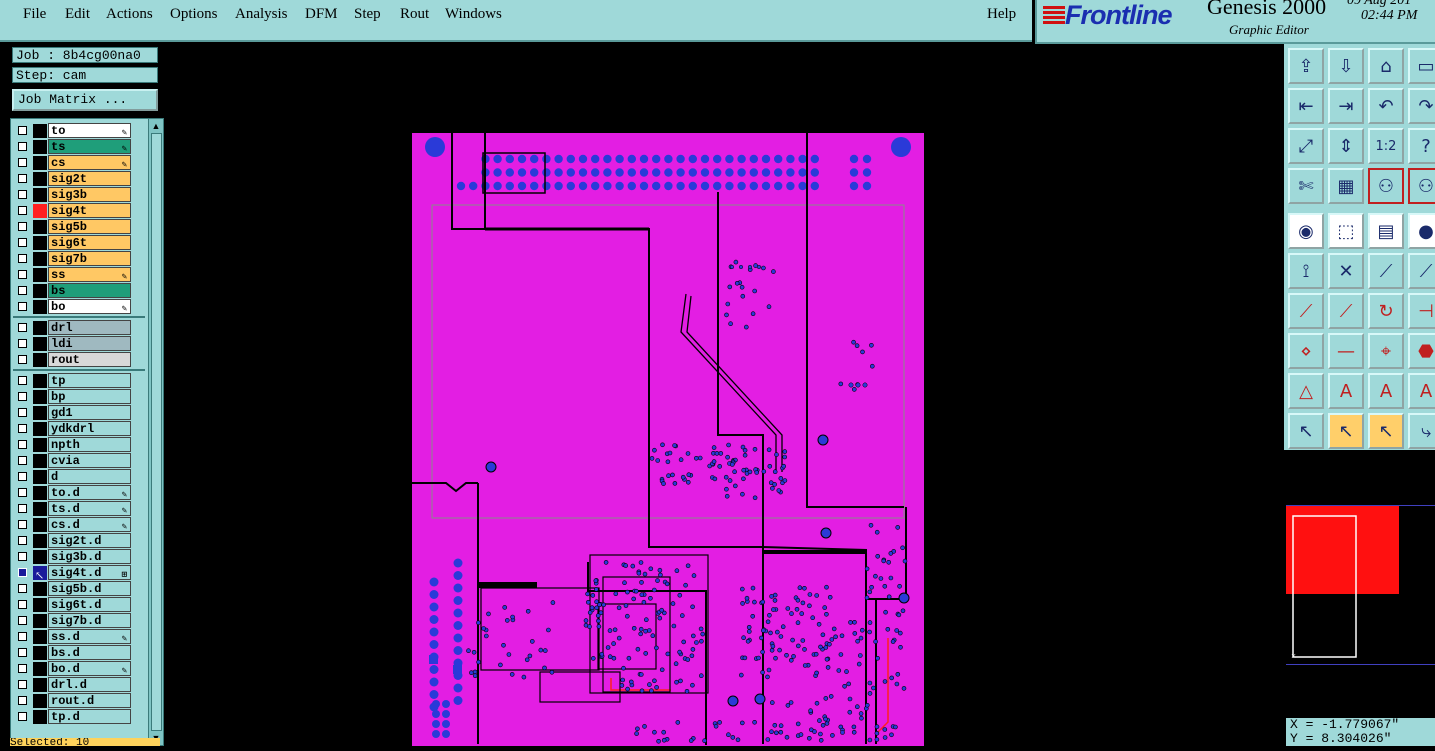 The width and height of the screenshot is (1435, 751). I want to click on layer-row-sig4t-d: ↖ sig4t.d ⊞, so click(79, 573).